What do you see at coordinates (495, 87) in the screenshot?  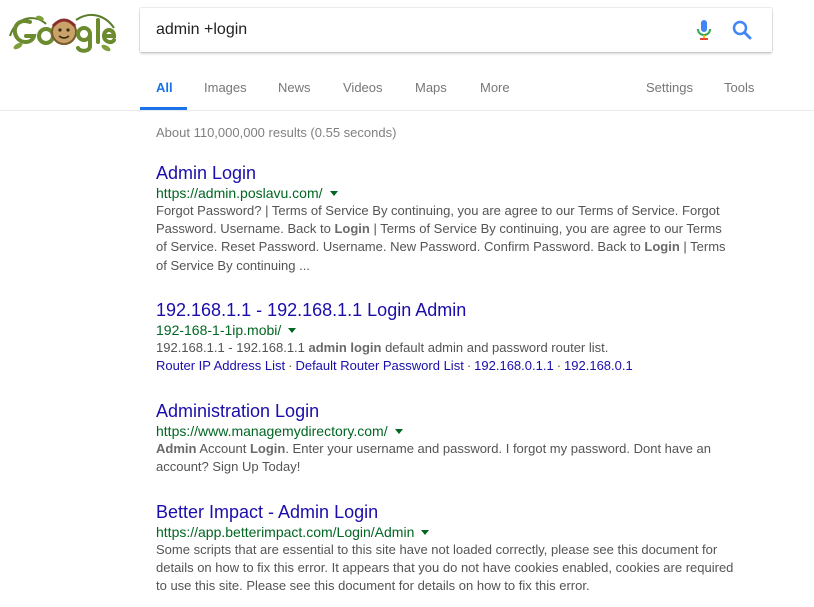 I see `tab-more: More` at bounding box center [495, 87].